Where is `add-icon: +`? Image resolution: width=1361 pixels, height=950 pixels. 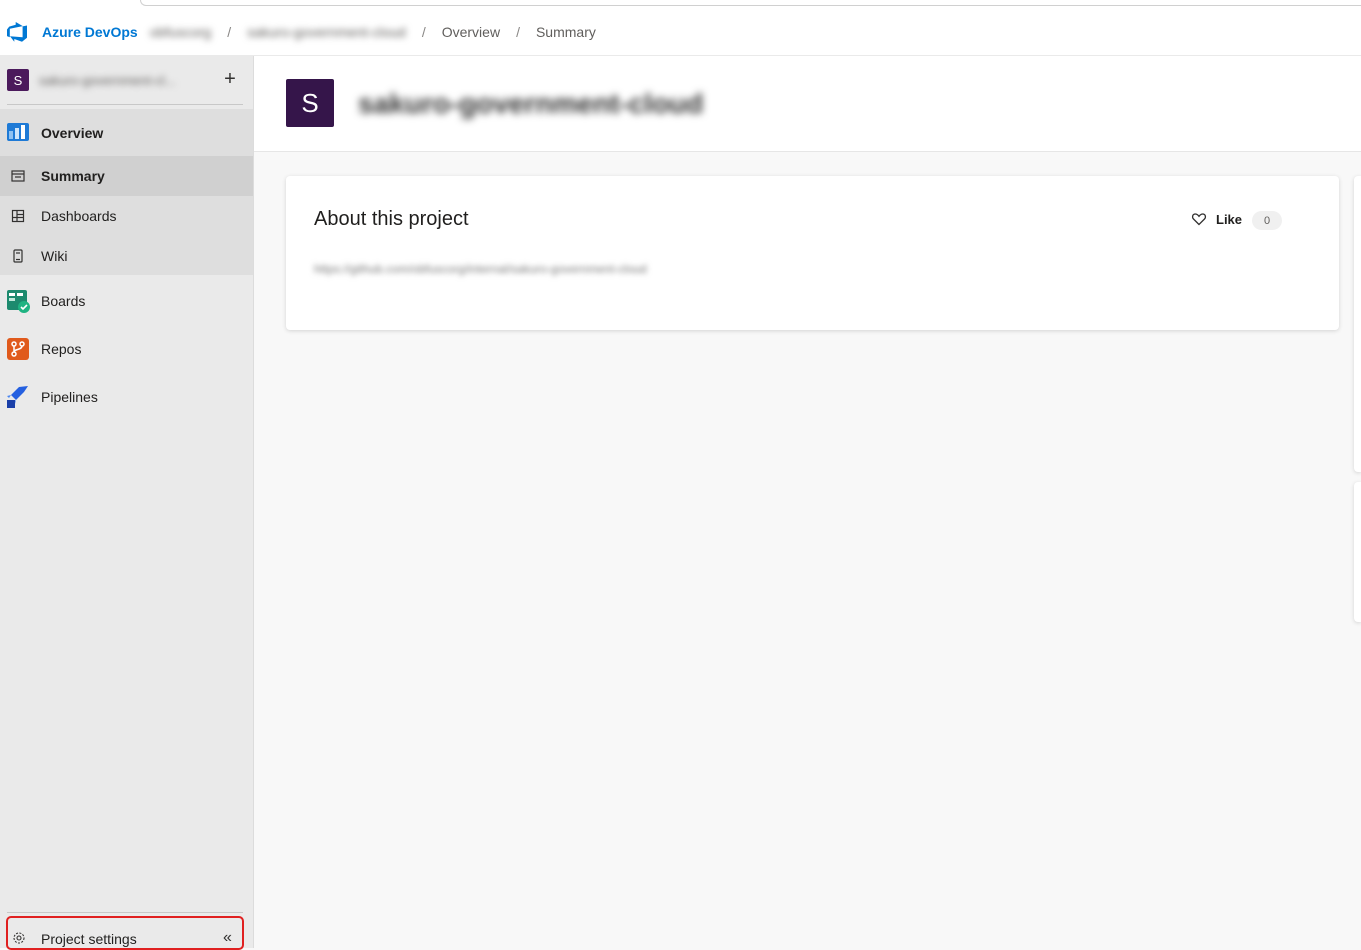 add-icon: + is located at coordinates (230, 79).